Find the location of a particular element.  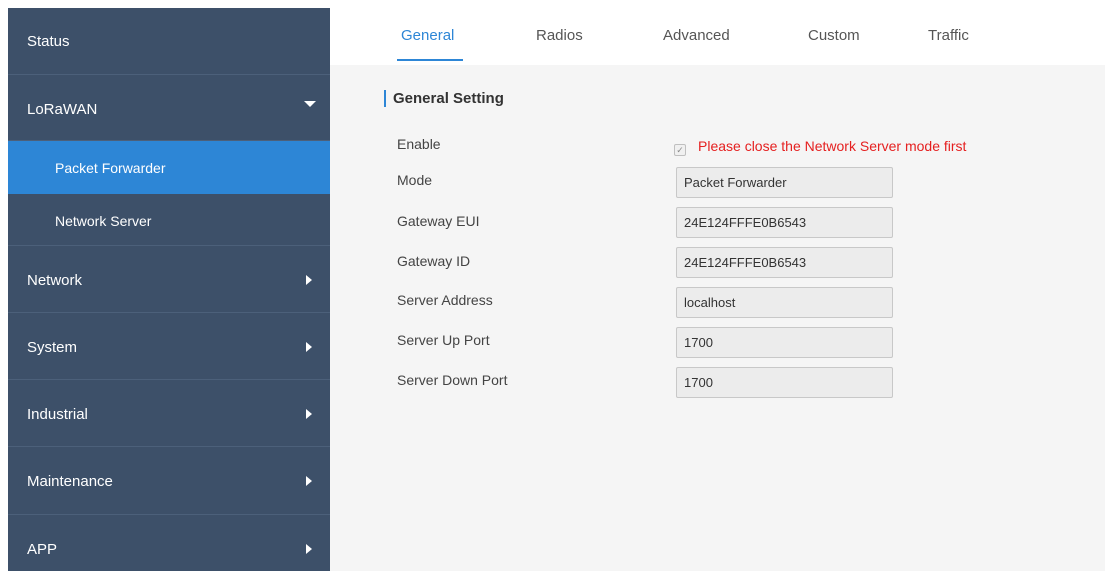

gateway-eui-label: Gateway EUI is located at coordinates (438, 221).